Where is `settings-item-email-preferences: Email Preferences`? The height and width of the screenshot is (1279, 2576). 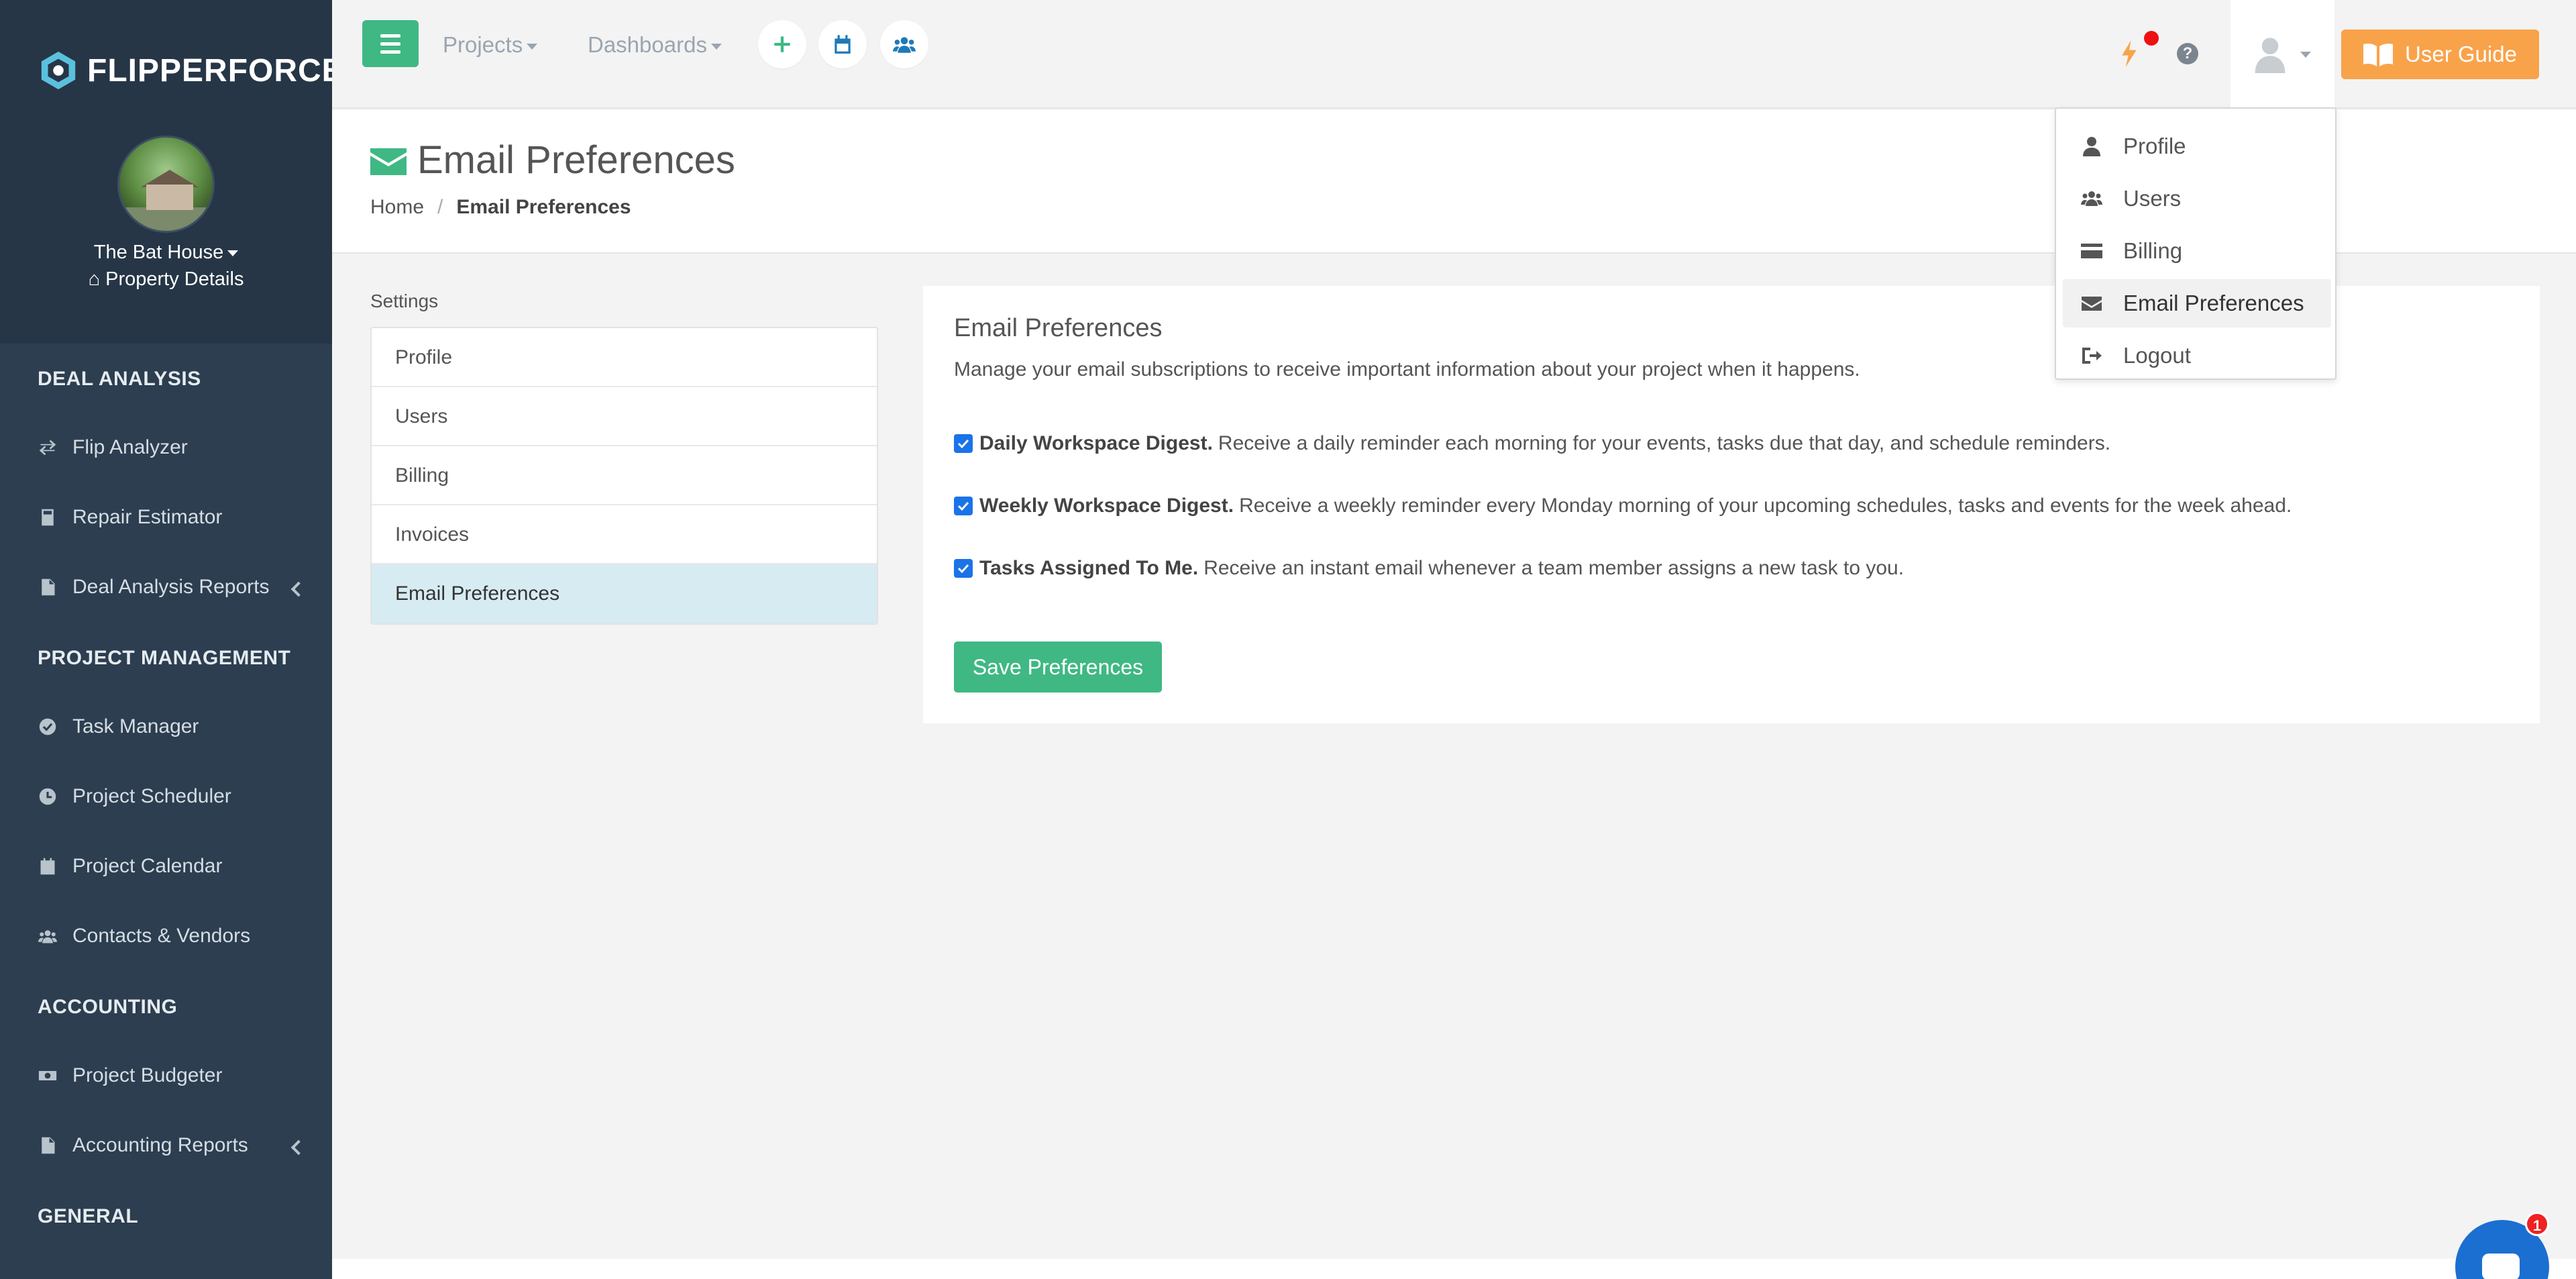
settings-item-email-preferences: Email Preferences is located at coordinates (624, 593).